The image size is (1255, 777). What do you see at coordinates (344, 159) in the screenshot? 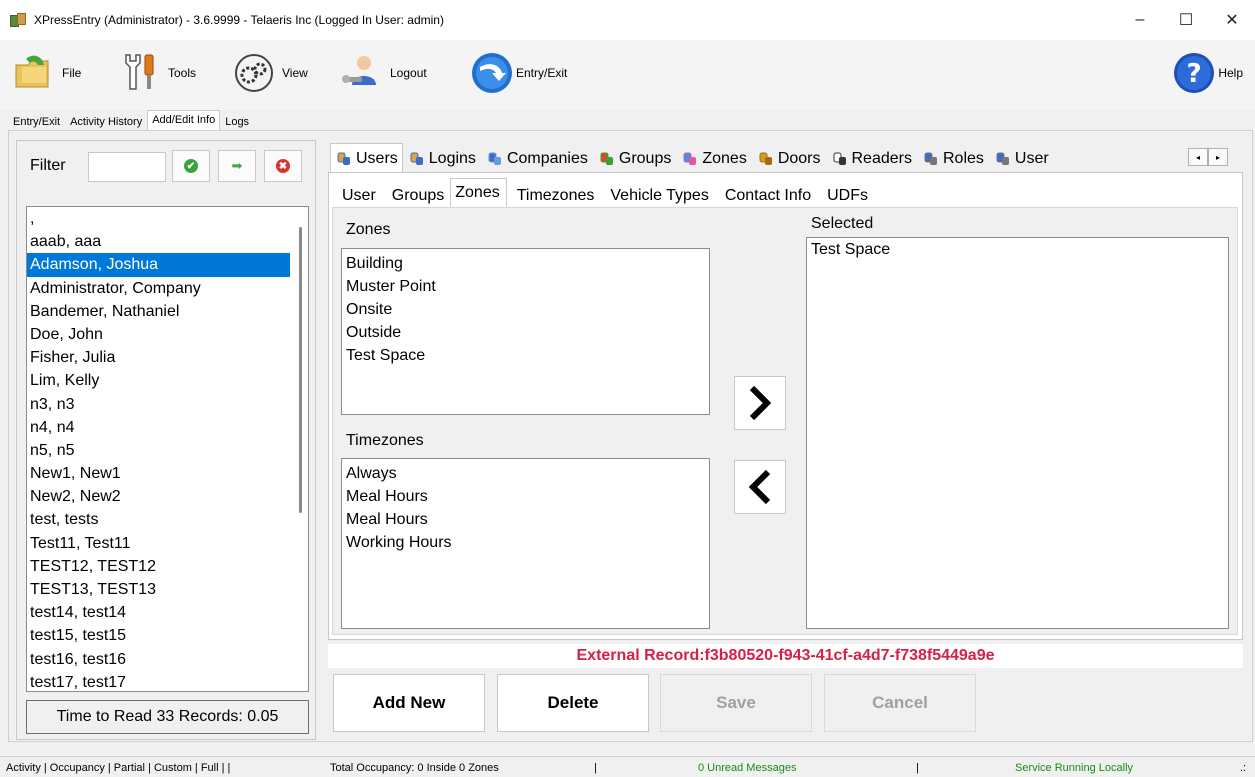
I see `users-icon` at bounding box center [344, 159].